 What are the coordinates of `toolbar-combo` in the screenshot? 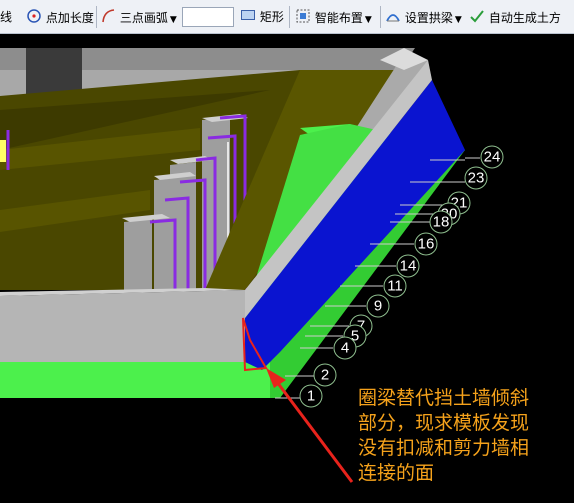 It's located at (208, 17).